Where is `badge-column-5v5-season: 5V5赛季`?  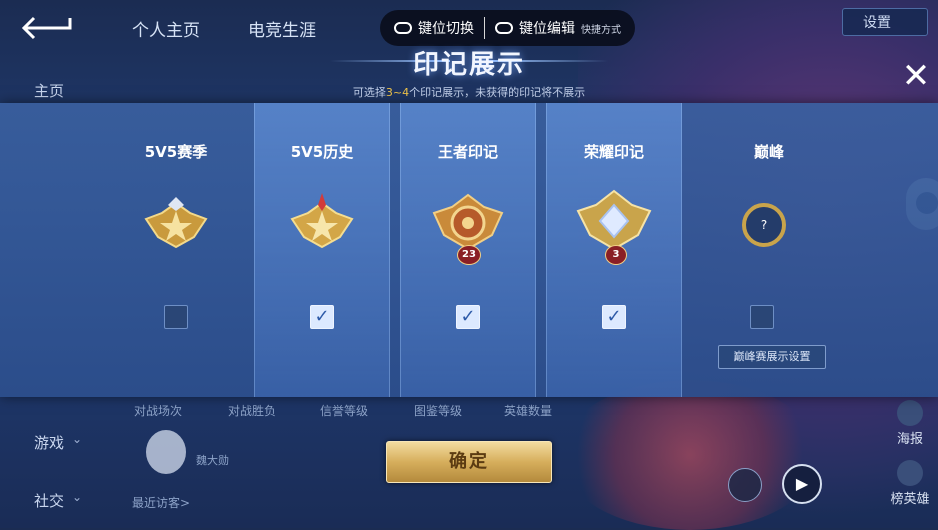
badge-column-5v5-season: 5V5赛季 is located at coordinates (176, 250).